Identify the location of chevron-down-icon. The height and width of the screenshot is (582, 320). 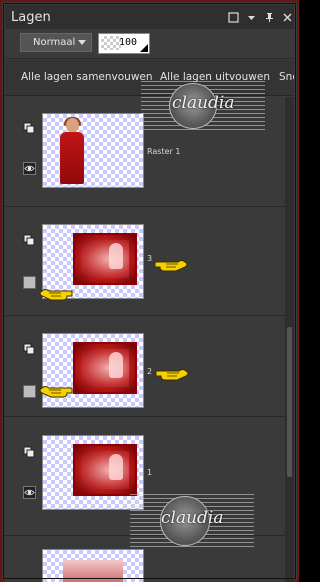
(82, 42).